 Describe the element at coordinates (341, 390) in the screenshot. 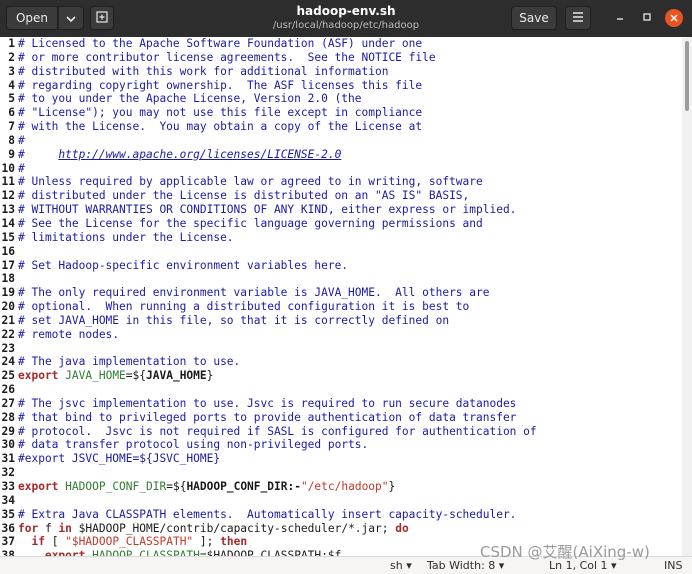

I see `code-line: 26` at that location.